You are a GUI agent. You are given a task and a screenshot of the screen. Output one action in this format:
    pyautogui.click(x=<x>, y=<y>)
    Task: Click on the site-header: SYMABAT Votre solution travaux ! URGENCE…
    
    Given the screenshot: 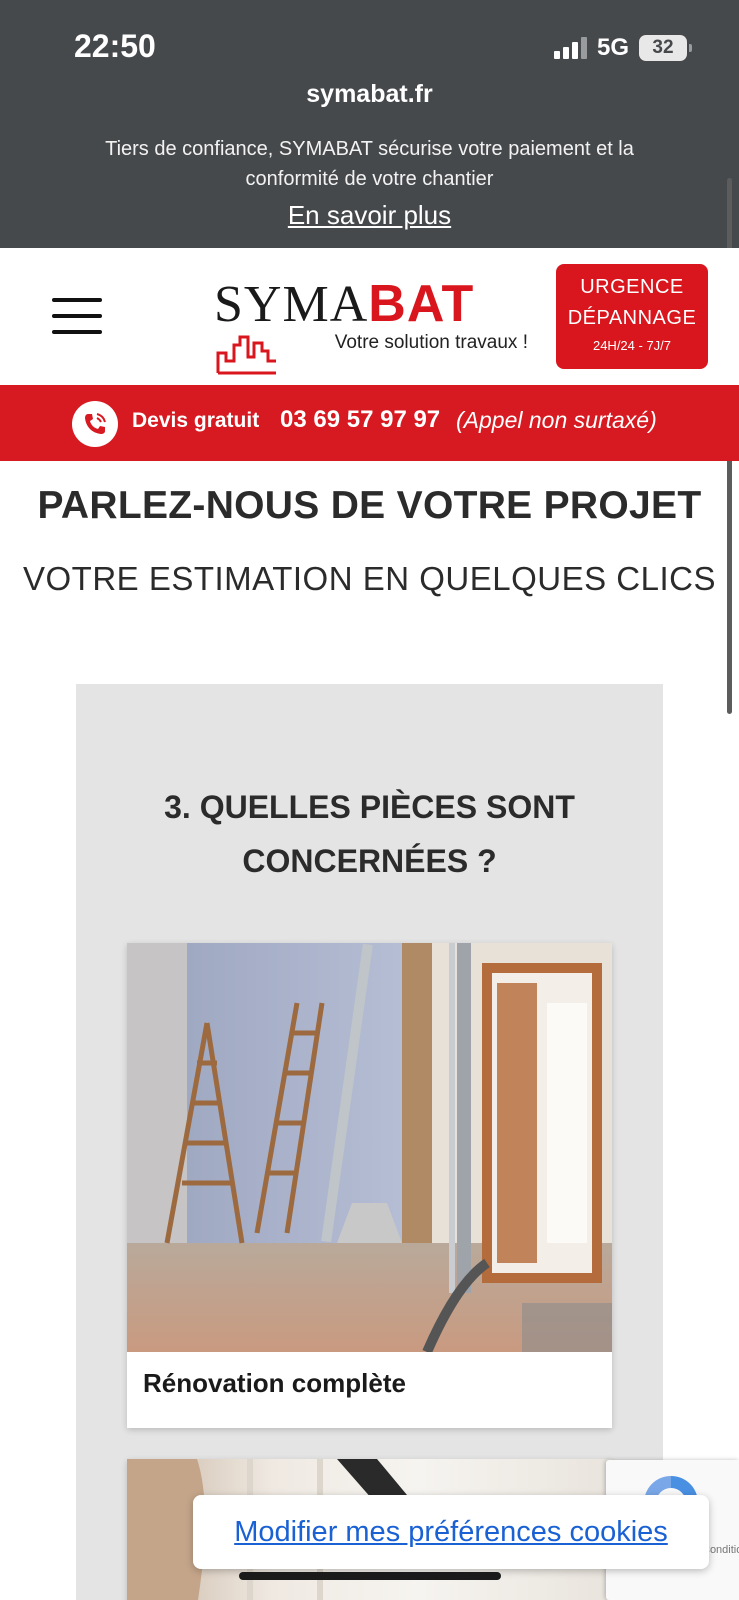 What is the action you would take?
    pyautogui.click(x=369, y=316)
    